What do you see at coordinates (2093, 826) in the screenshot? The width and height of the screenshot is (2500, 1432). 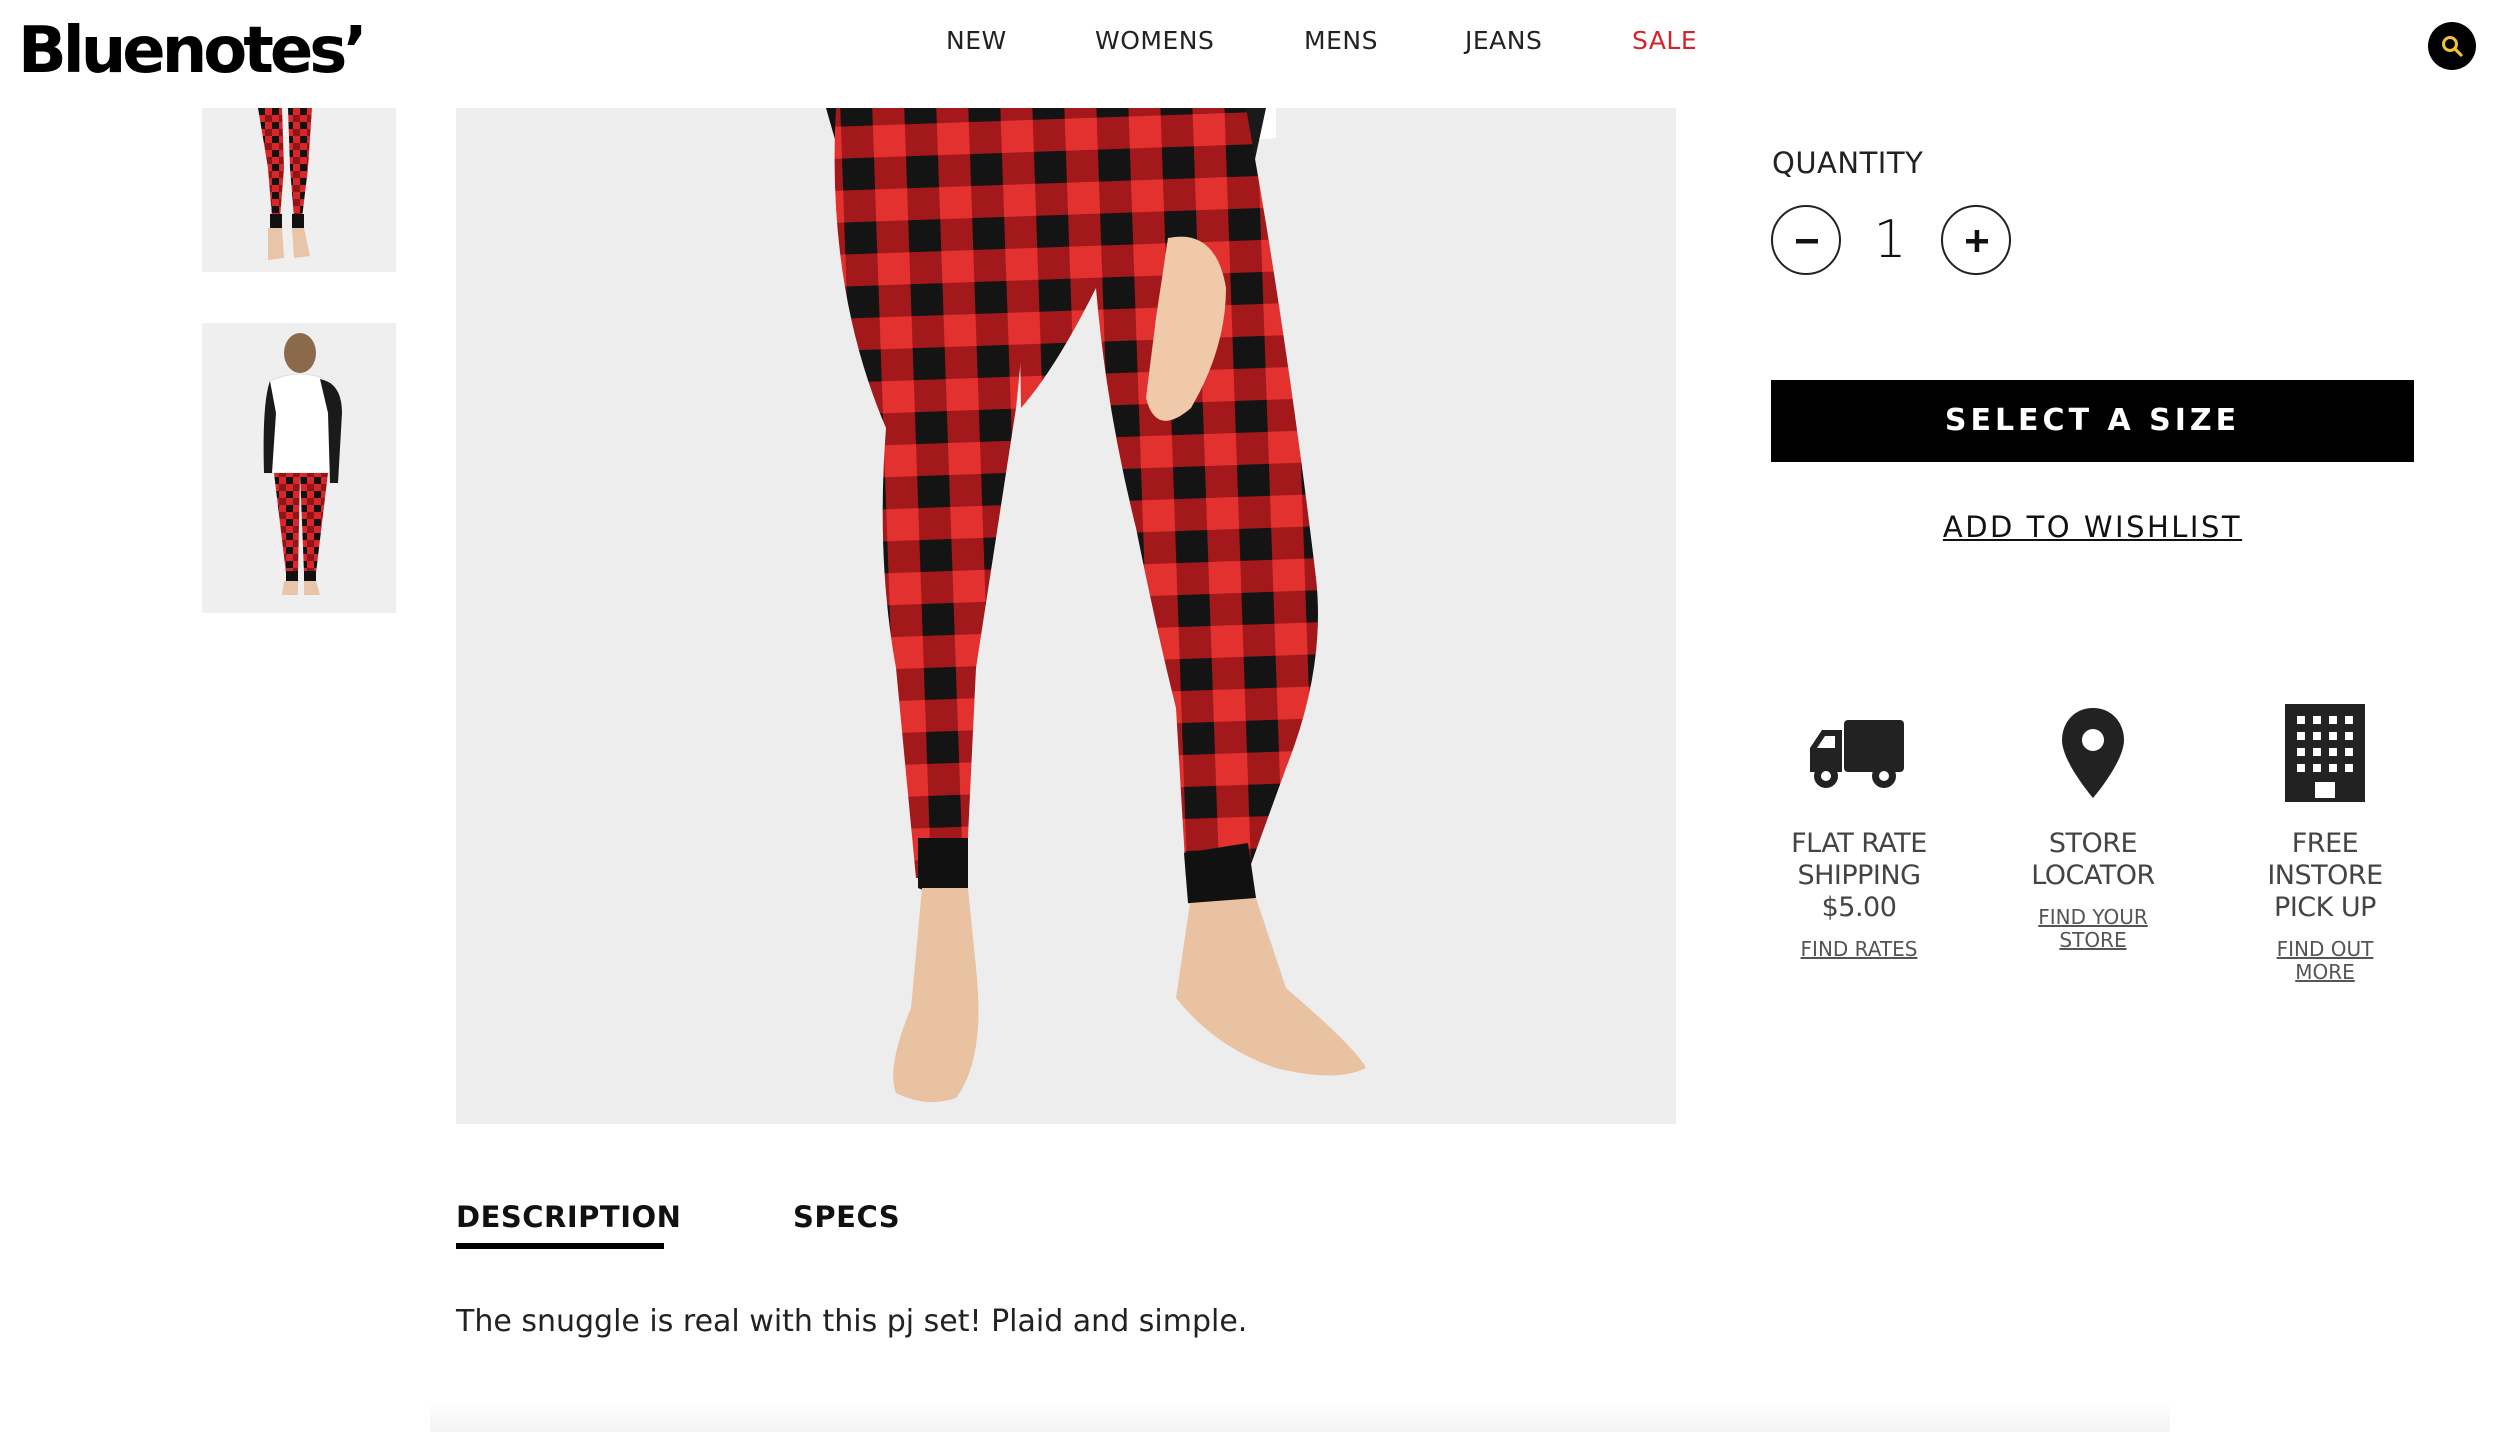 I see `feature-store-locator: STORE LOCATOR FIND YOUR STORE` at bounding box center [2093, 826].